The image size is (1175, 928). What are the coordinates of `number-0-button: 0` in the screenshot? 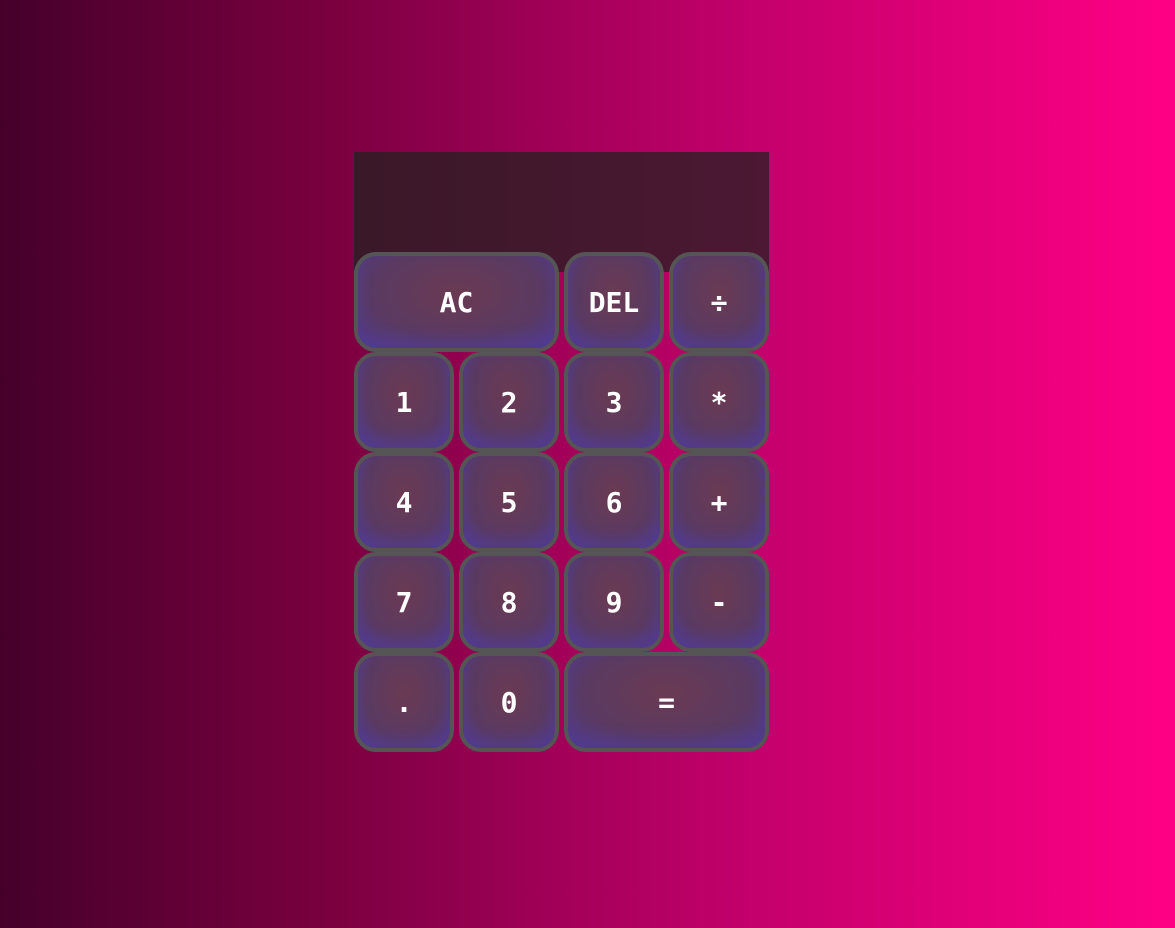 It's located at (509, 702).